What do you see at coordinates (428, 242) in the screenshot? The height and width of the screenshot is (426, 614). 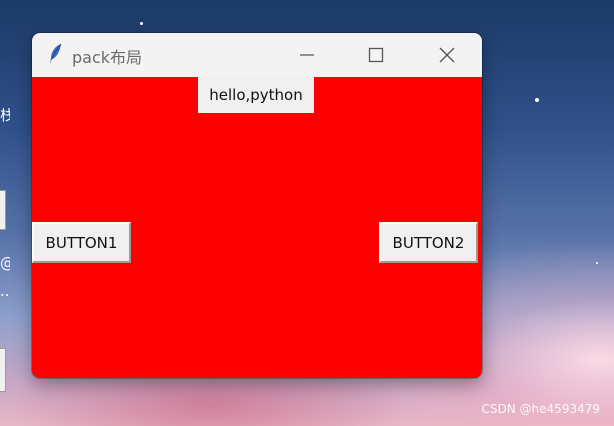 I see `button2: BUTTON2` at bounding box center [428, 242].